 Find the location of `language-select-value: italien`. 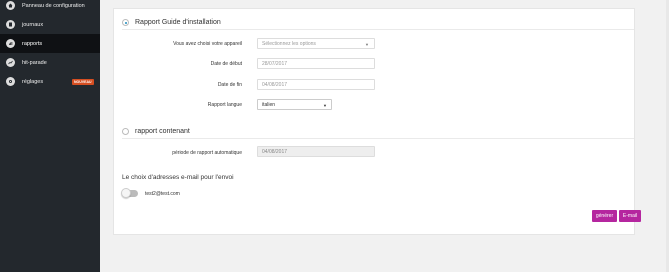

language-select-value: italien is located at coordinates (269, 104).